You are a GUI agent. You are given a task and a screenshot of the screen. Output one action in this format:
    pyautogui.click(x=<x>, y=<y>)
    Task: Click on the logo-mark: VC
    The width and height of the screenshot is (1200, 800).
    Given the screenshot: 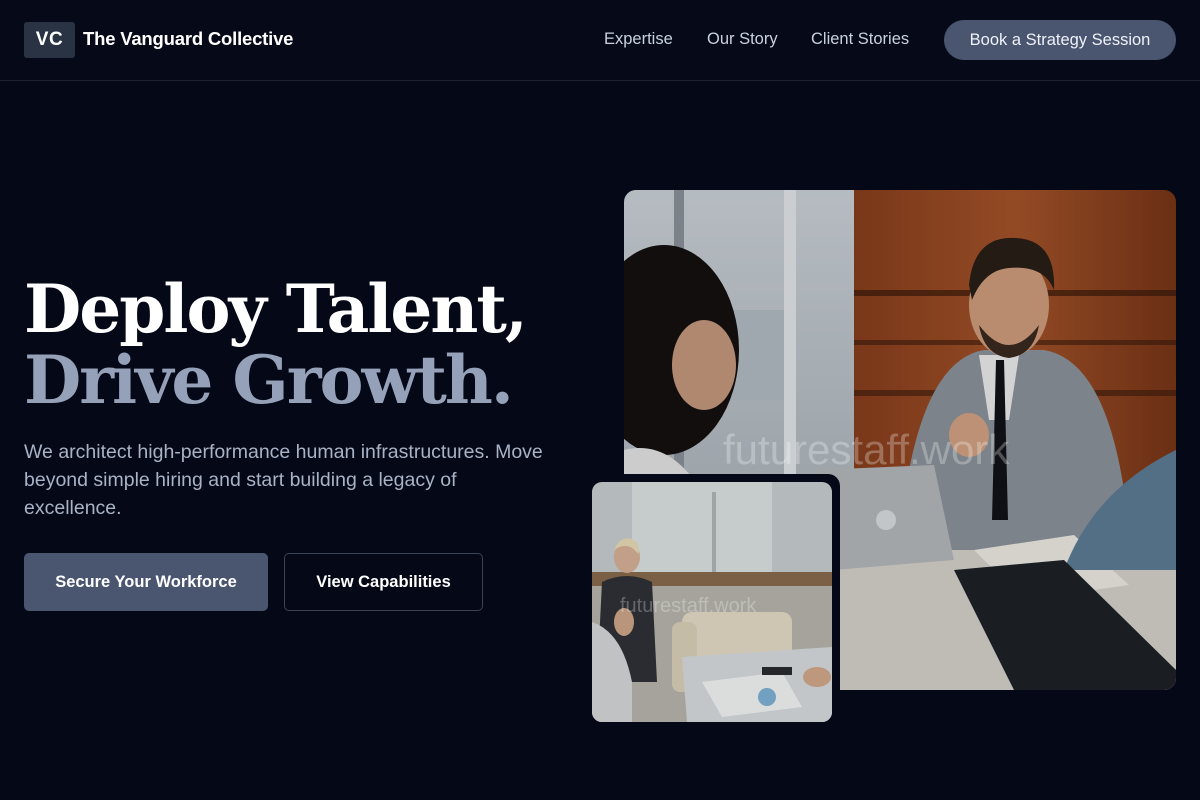 What is the action you would take?
    pyautogui.click(x=49, y=40)
    